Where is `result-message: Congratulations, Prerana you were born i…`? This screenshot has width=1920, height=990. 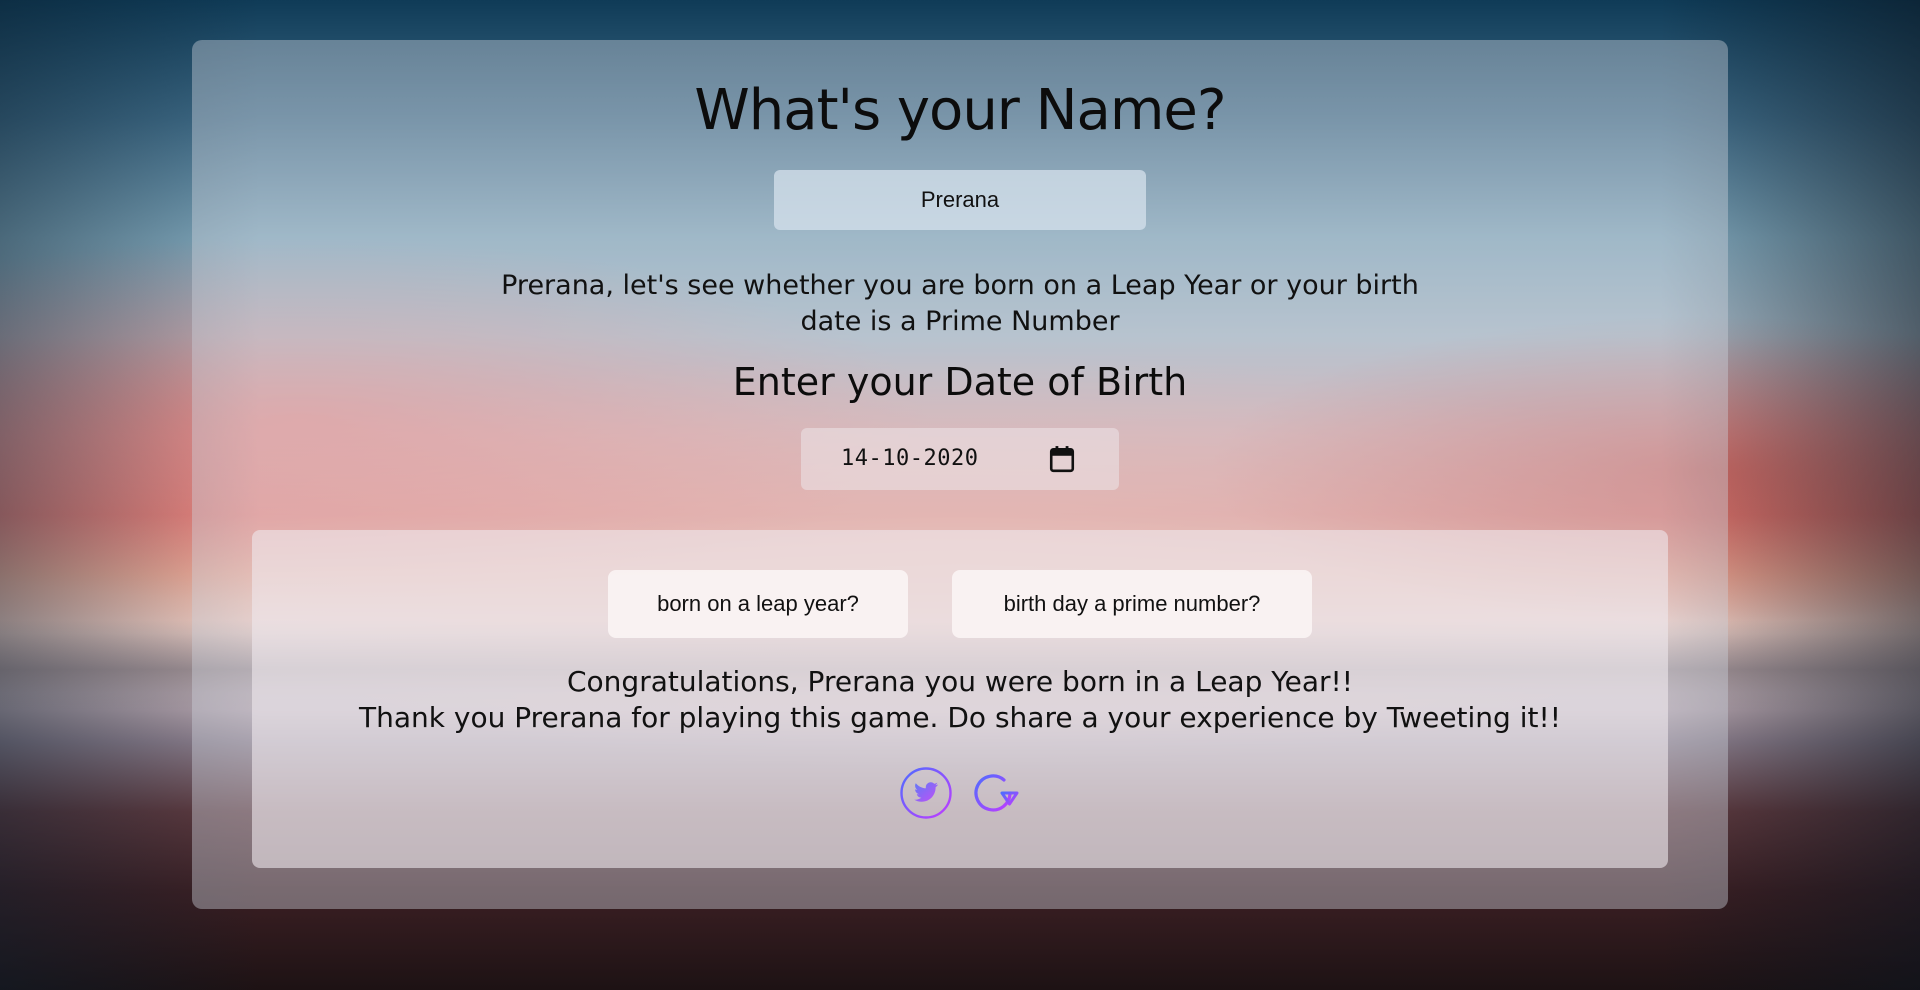
result-message: Congratulations, Prerana you were born i… is located at coordinates (960, 700).